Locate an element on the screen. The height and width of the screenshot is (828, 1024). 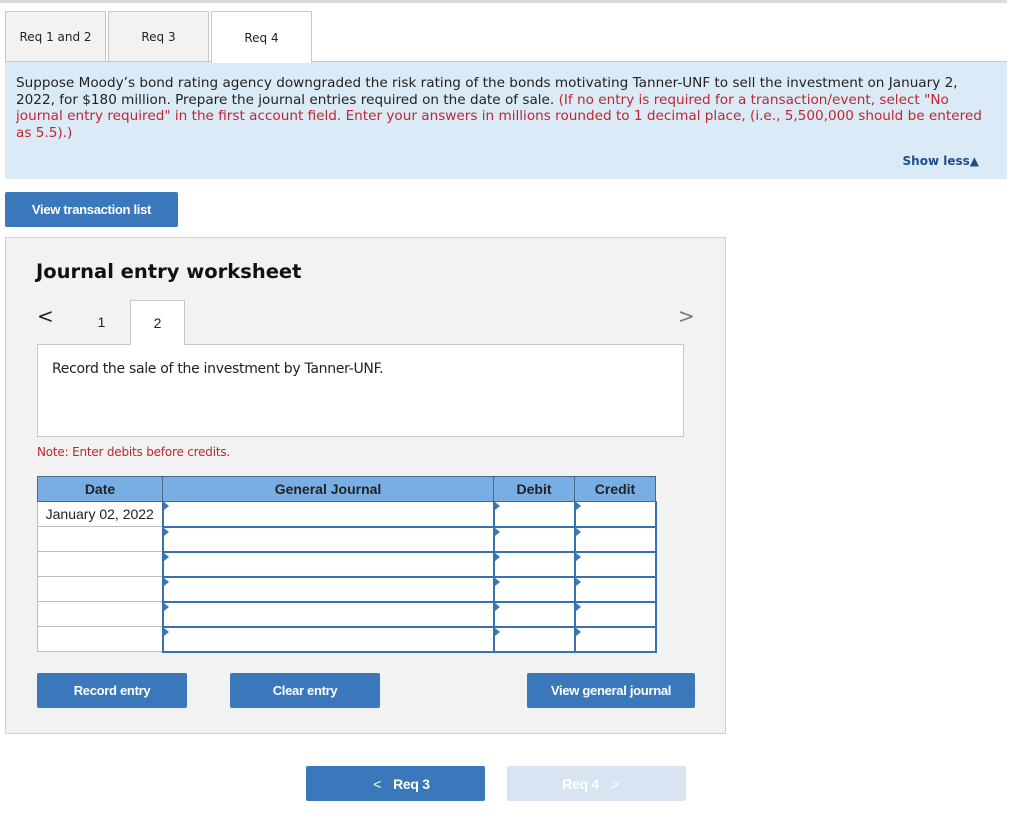
show-less-link: Show less▲ is located at coordinates (941, 161).